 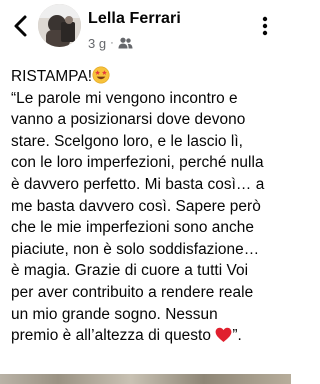 What do you see at coordinates (145, 29) in the screenshot?
I see `post-header: Lella Ferrari 3 g ·` at bounding box center [145, 29].